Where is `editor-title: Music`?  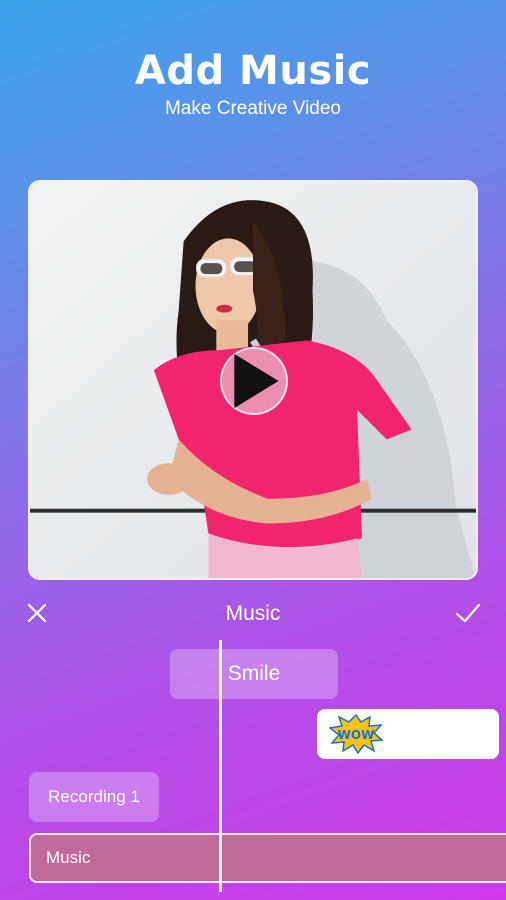
editor-title: Music is located at coordinates (253, 613).